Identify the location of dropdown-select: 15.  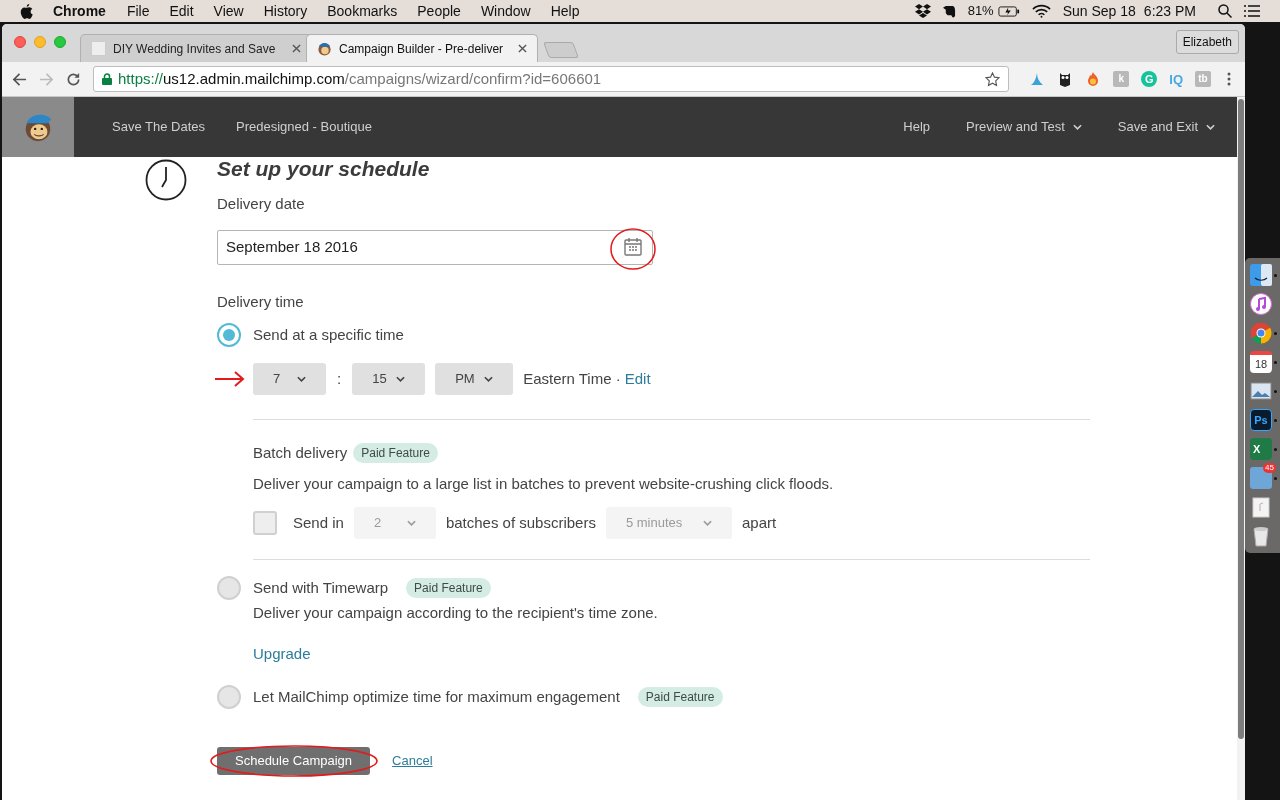
(389, 379).